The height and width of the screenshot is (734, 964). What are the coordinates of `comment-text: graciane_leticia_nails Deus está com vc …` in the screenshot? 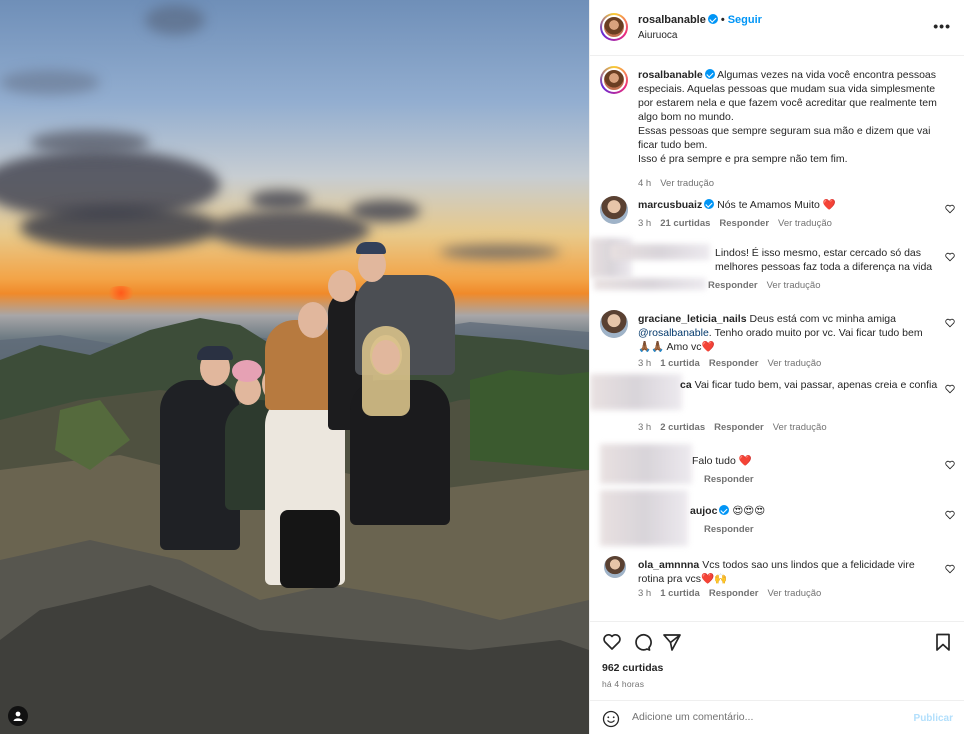 It's located at (788, 333).